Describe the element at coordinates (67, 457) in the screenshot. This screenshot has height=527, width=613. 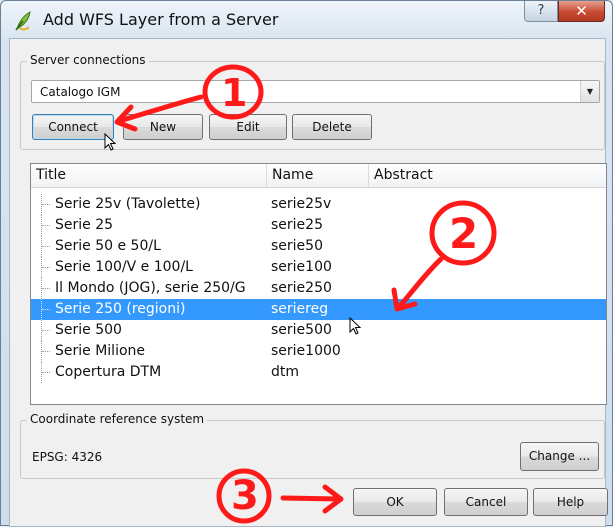
I see `crs-value: EPSG: 4326` at that location.